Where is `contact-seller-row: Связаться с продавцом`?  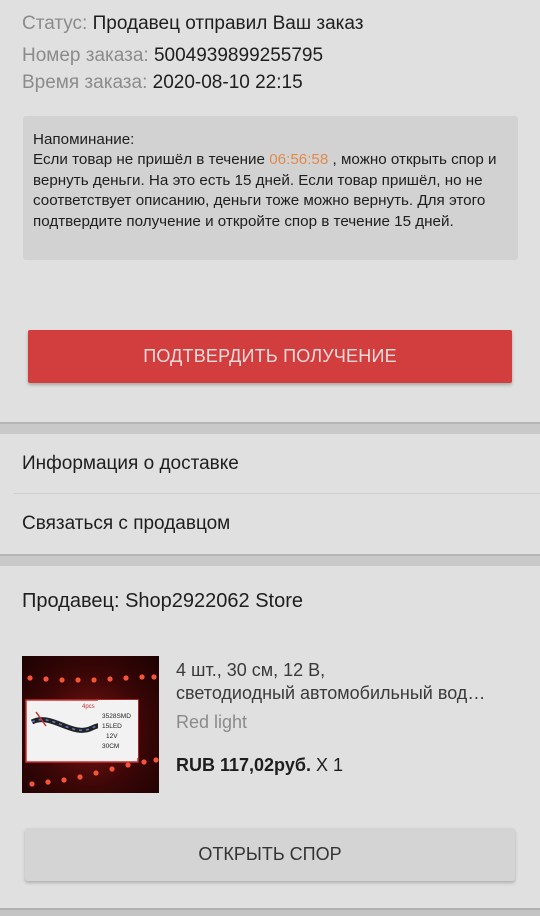
contact-seller-row: Связаться с продавцом is located at coordinates (270, 524).